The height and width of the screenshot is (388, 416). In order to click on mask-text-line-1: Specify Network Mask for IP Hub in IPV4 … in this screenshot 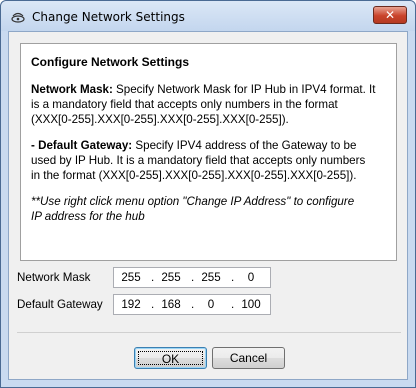, I will do `click(244, 89)`.